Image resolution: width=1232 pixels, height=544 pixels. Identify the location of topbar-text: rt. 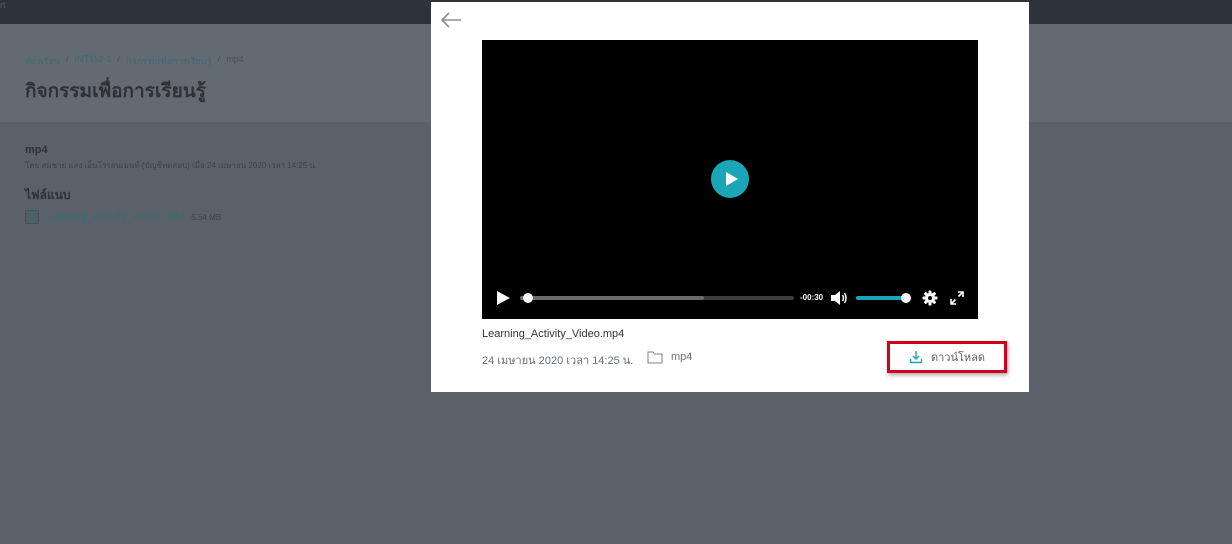
(3, 5).